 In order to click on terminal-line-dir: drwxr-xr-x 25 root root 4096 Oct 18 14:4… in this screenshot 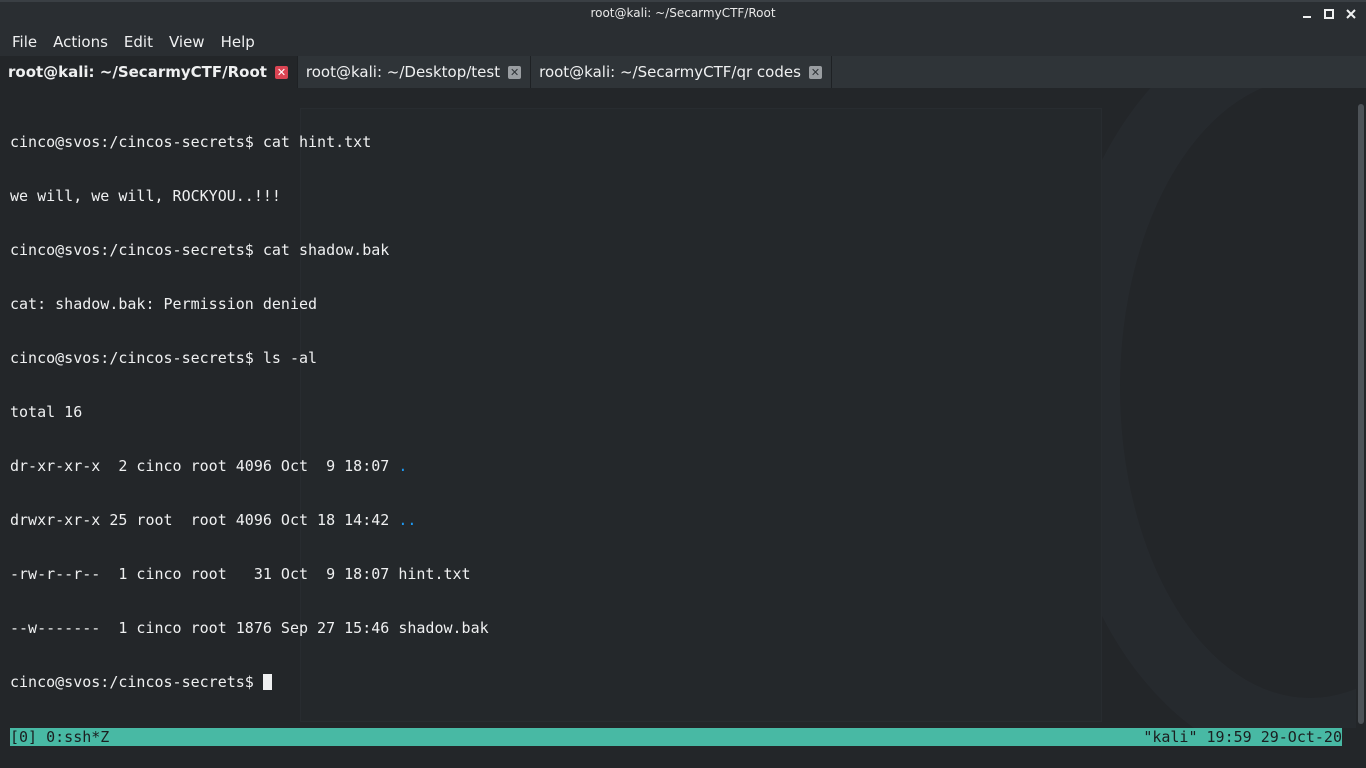, I will do `click(249, 520)`.